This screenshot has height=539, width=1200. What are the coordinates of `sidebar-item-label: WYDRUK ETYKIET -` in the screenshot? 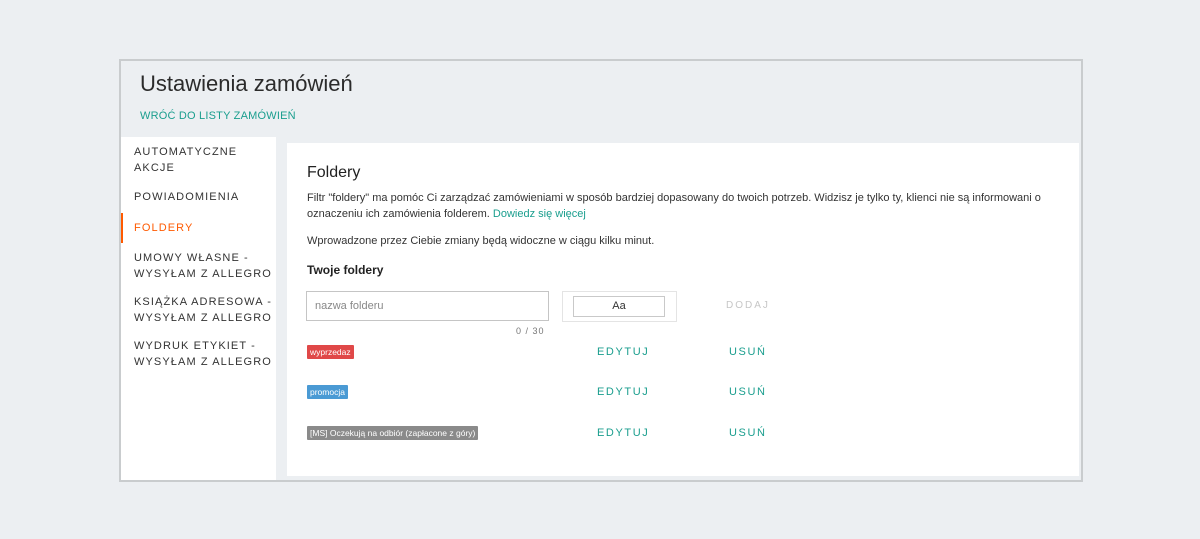 It's located at (195, 346).